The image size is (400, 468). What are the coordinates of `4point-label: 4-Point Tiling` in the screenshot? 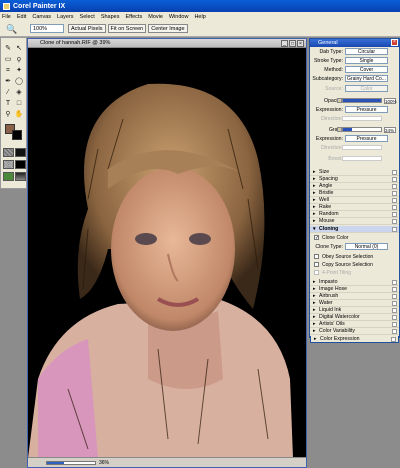 It's located at (336, 273).